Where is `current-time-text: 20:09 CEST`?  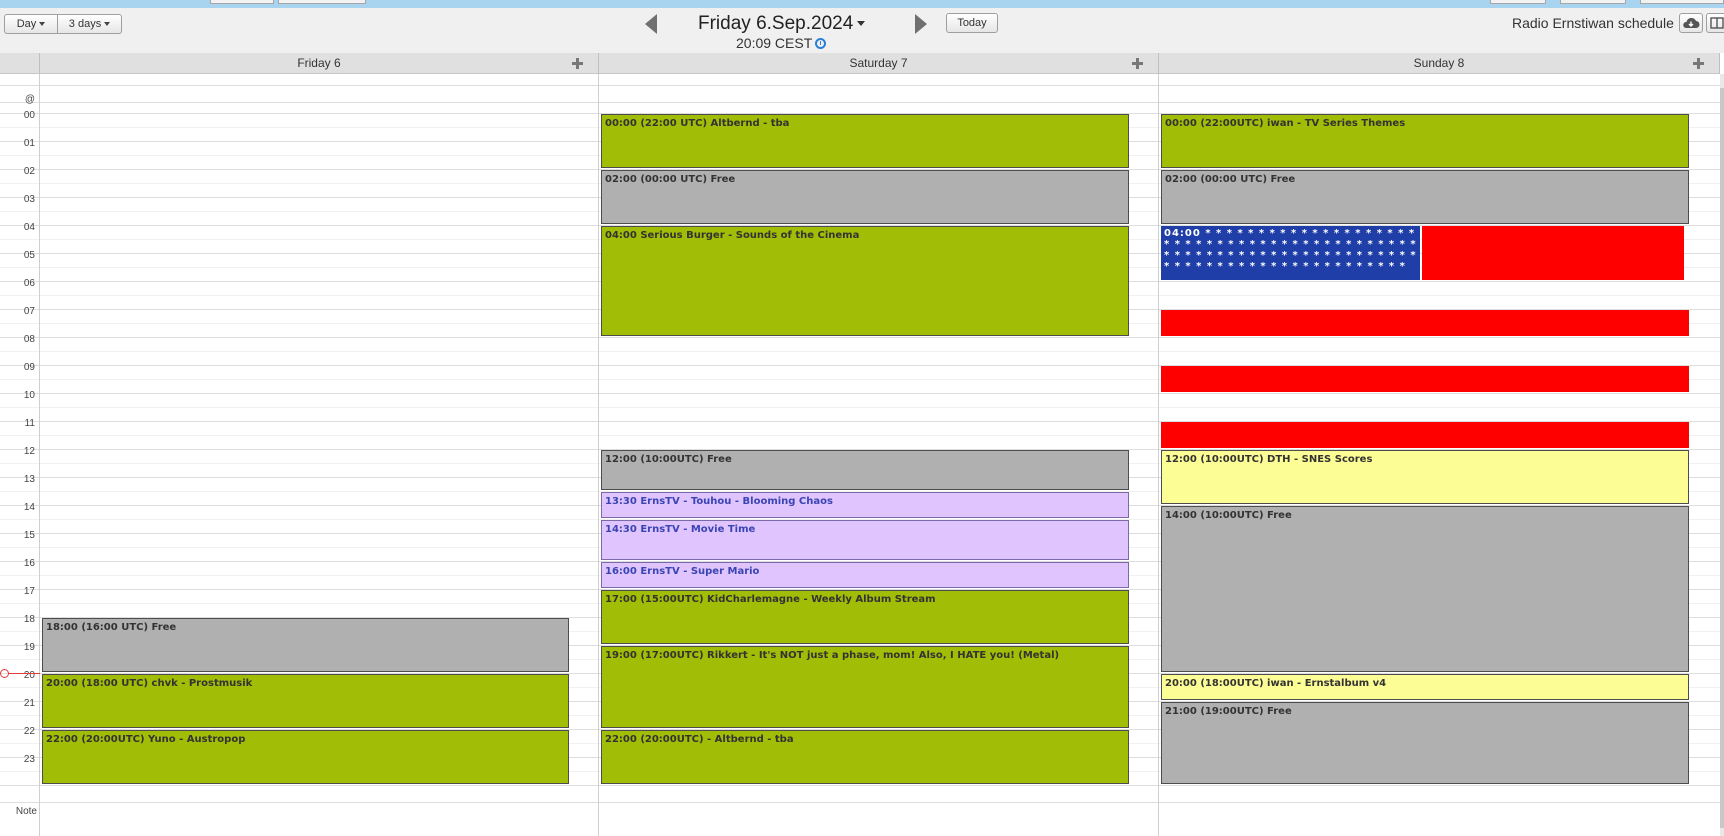 current-time-text: 20:09 CEST is located at coordinates (774, 43).